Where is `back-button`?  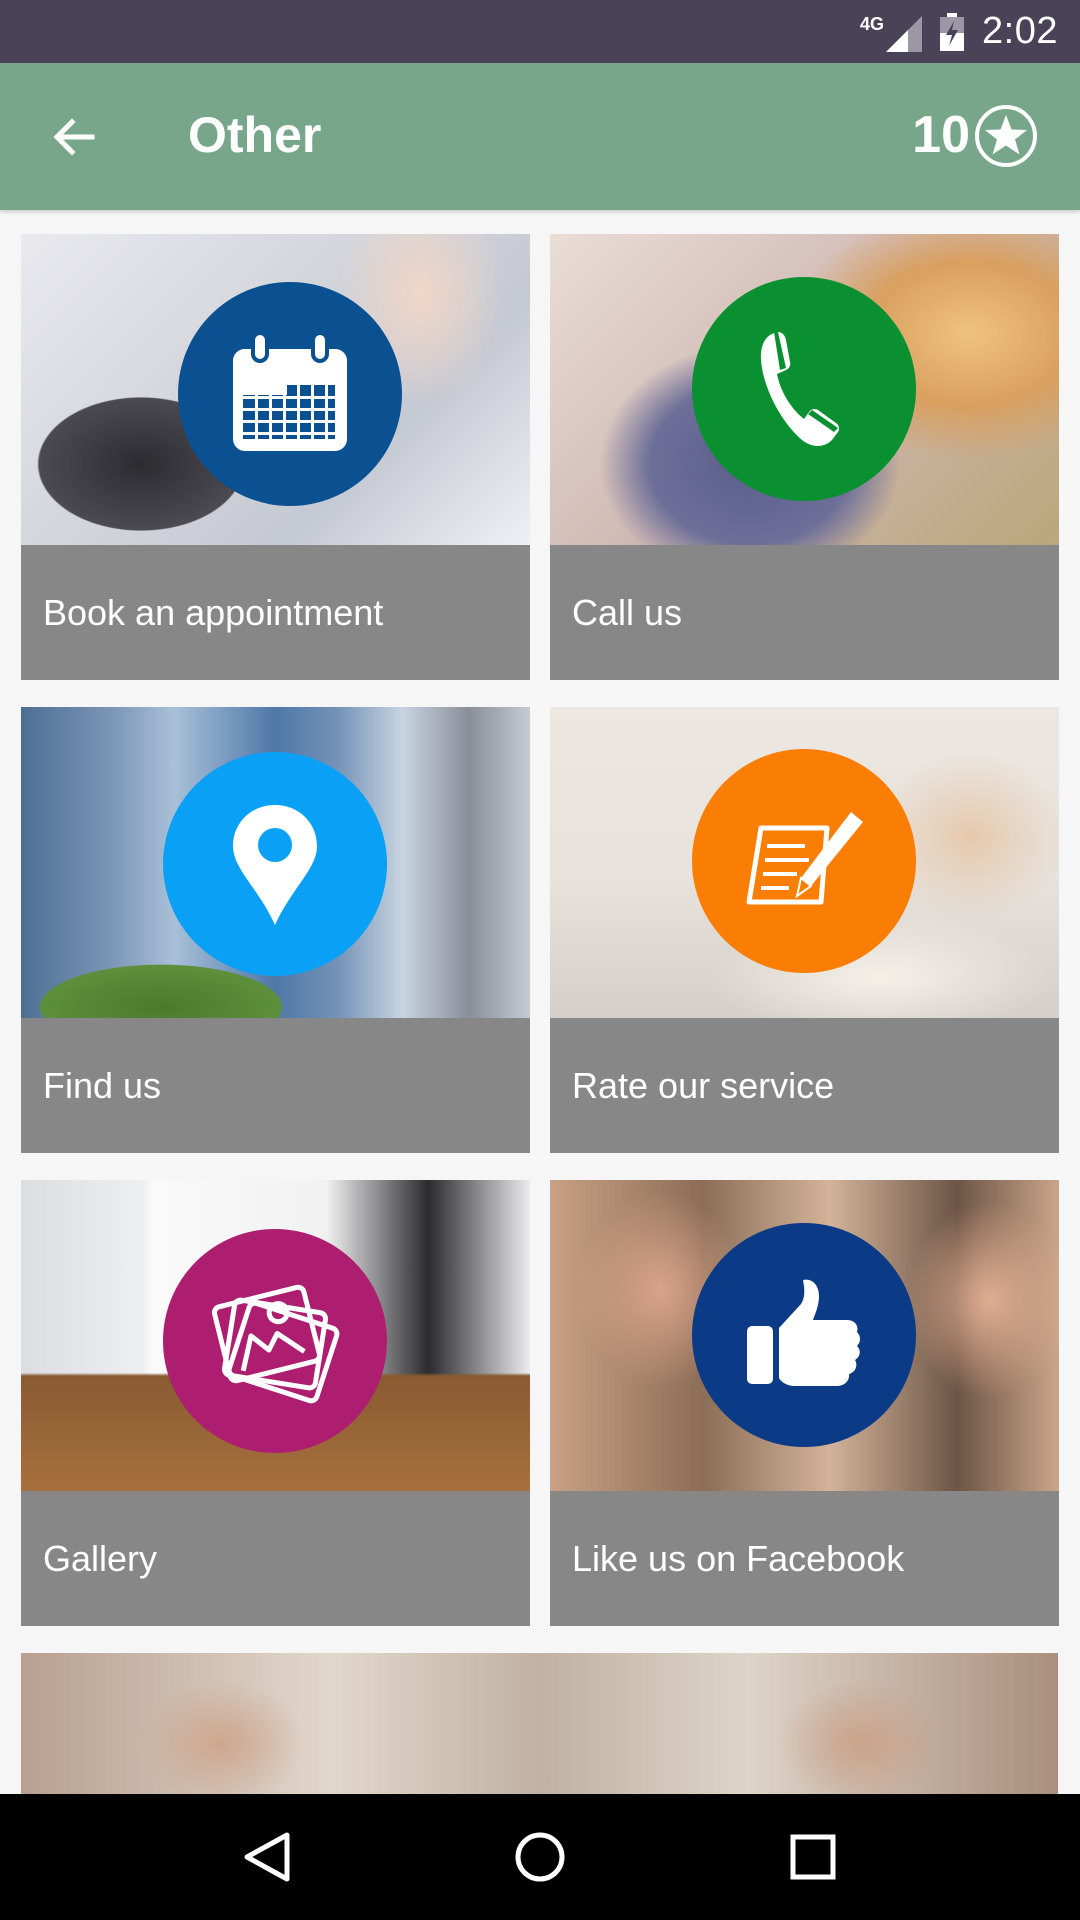 back-button is located at coordinates (74, 137).